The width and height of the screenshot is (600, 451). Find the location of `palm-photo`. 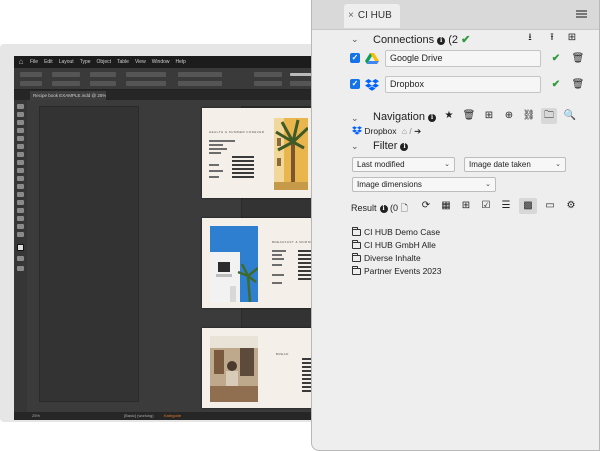

palm-photo is located at coordinates (291, 154).